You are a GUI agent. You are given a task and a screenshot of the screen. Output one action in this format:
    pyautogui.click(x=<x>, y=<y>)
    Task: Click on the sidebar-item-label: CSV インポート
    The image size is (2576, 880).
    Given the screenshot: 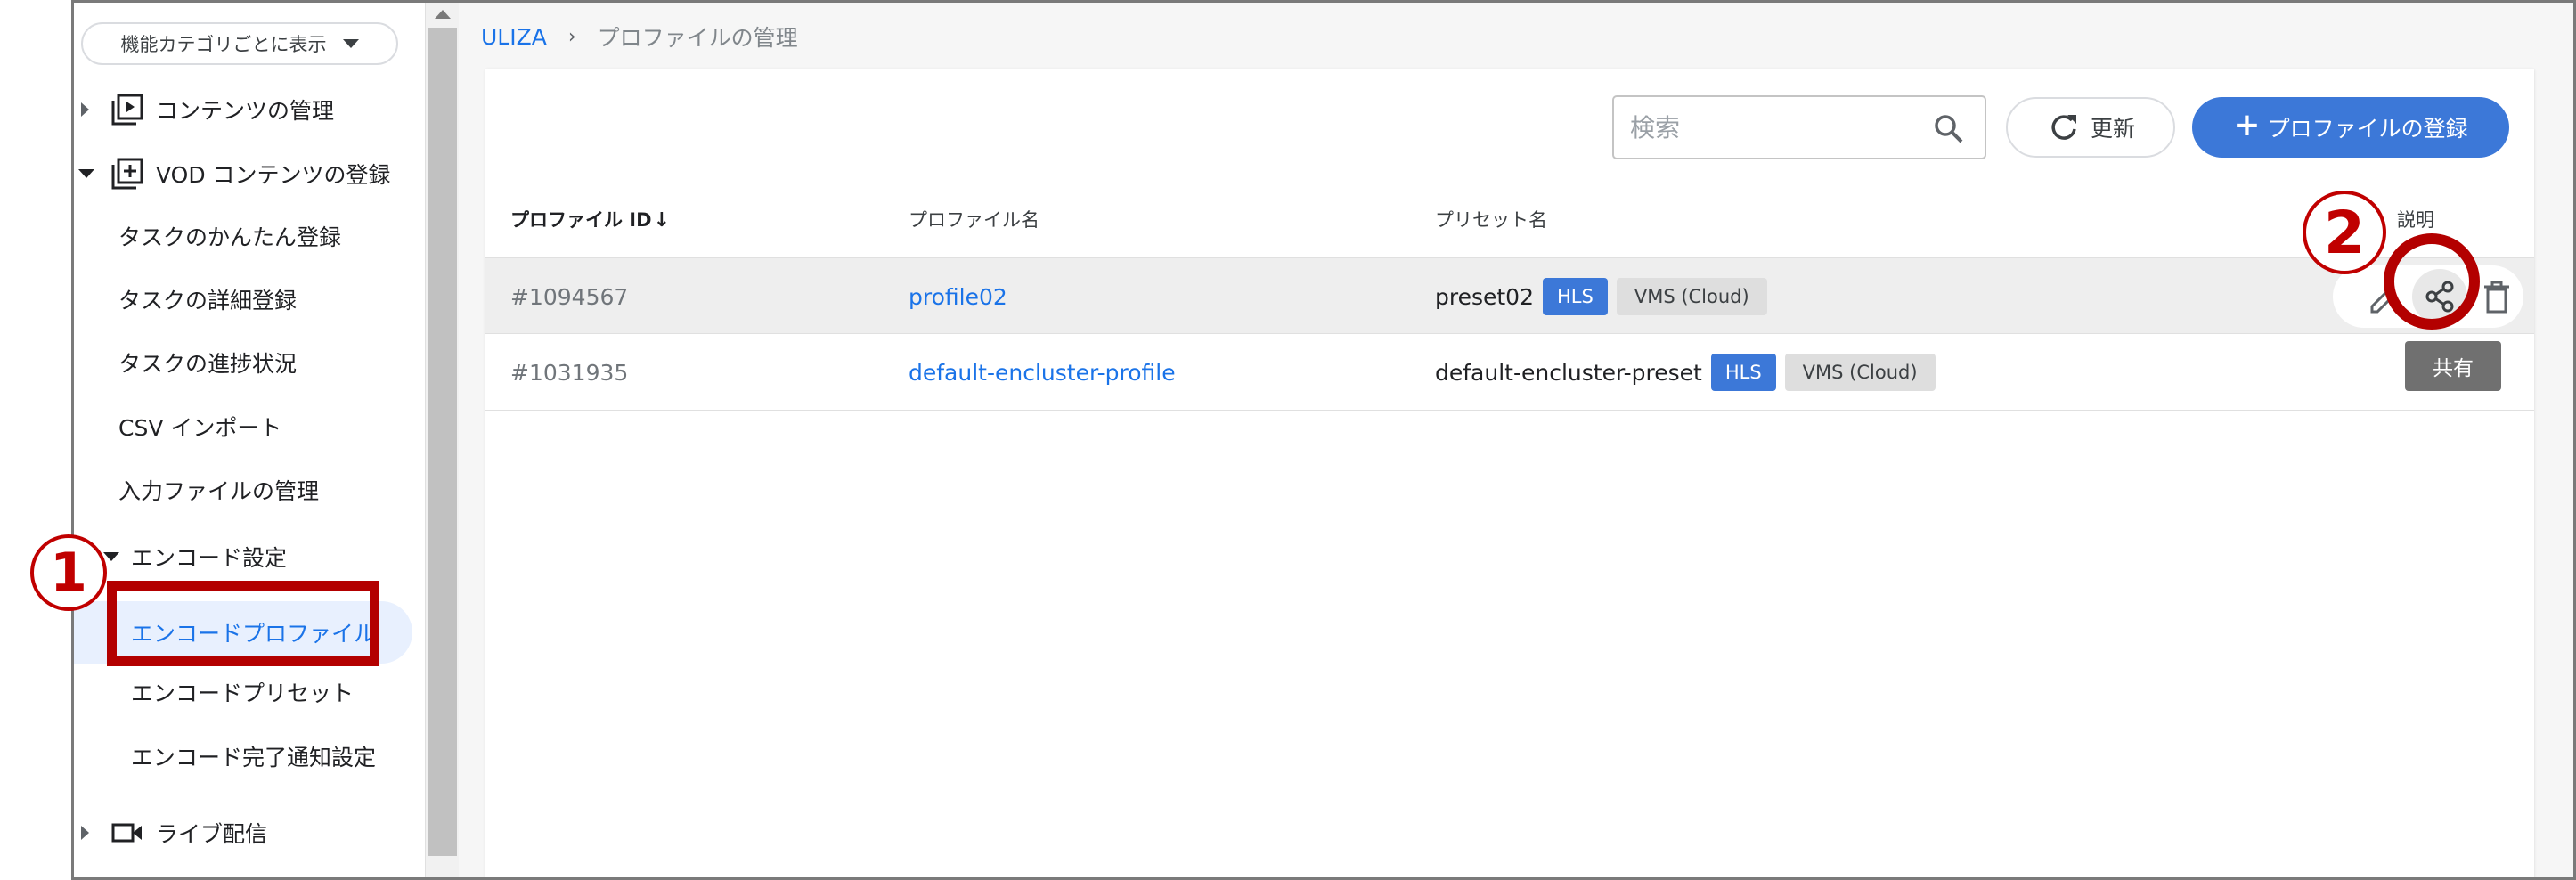 What is the action you would take?
    pyautogui.click(x=200, y=428)
    